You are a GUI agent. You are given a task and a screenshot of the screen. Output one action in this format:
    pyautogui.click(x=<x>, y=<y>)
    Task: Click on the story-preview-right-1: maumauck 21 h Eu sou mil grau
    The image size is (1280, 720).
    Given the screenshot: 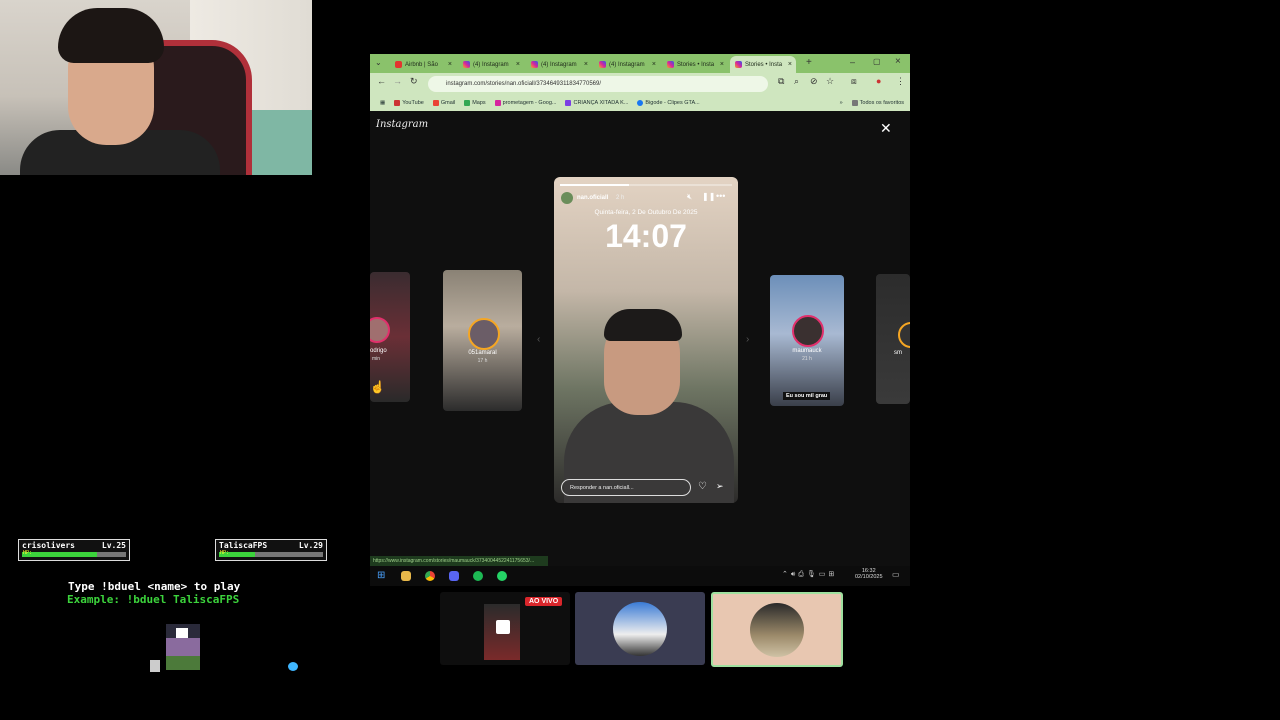 What is the action you would take?
    pyautogui.click(x=807, y=340)
    